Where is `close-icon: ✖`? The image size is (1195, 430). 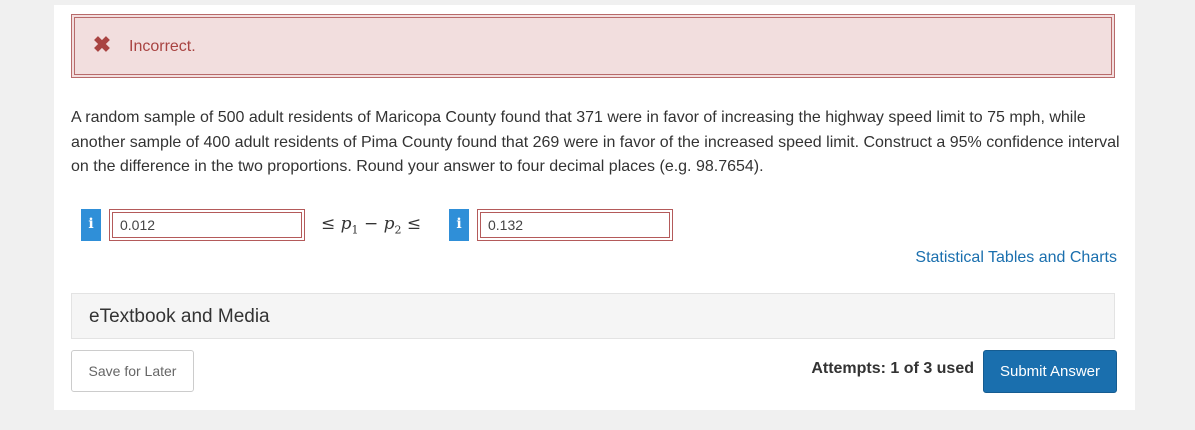 close-icon: ✖ is located at coordinates (102, 44).